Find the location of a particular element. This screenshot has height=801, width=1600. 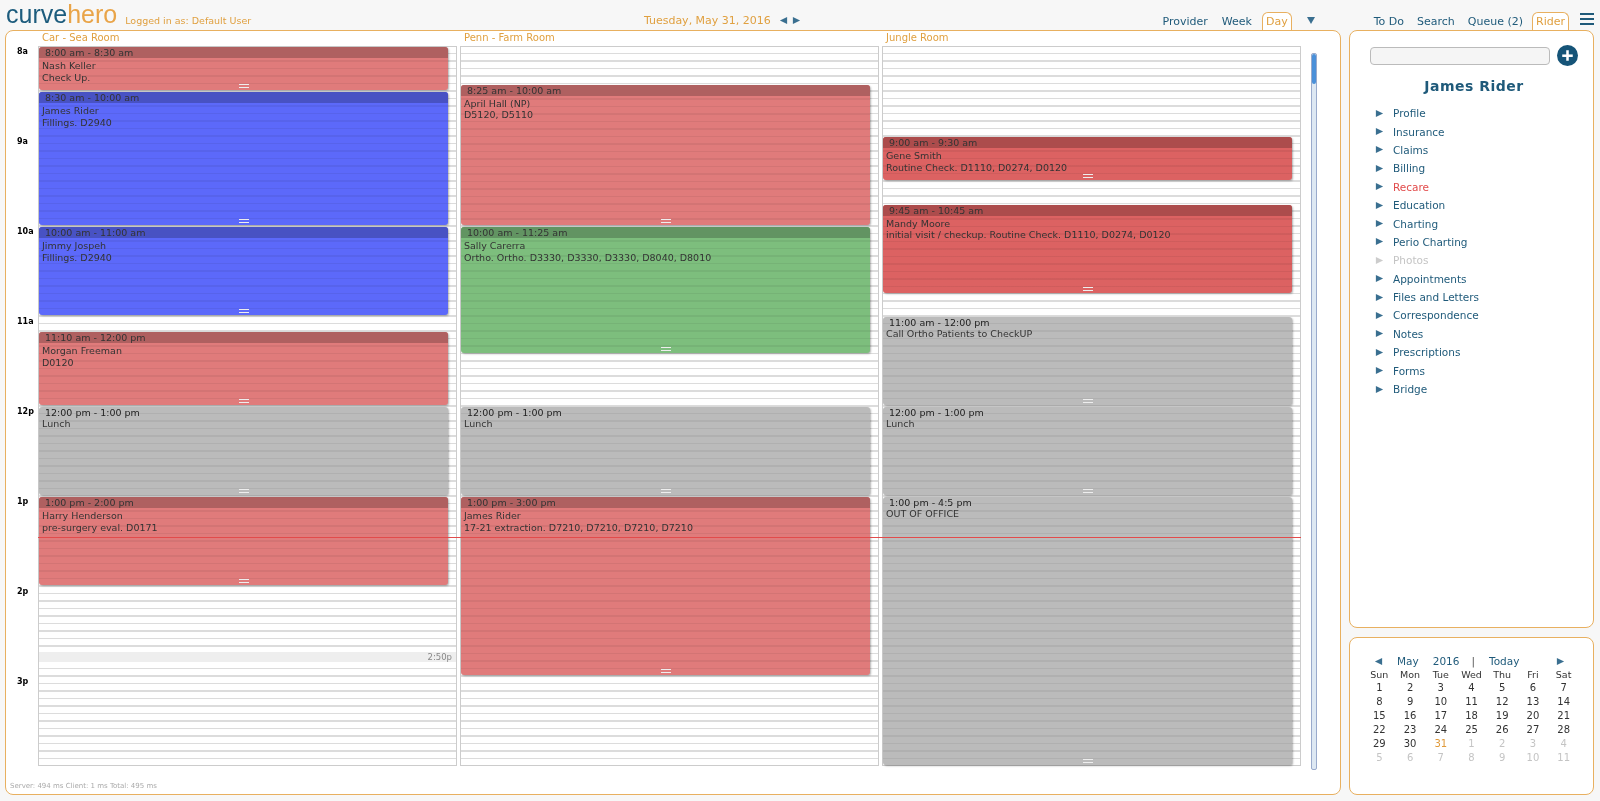

weekday-label: Thu is located at coordinates (1502, 674).